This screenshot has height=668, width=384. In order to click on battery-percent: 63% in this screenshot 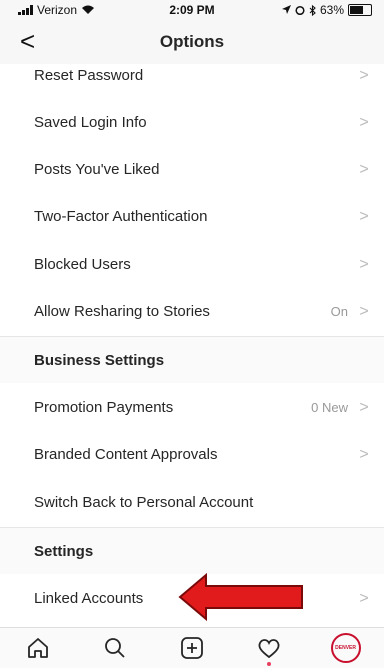, I will do `click(331, 10)`.